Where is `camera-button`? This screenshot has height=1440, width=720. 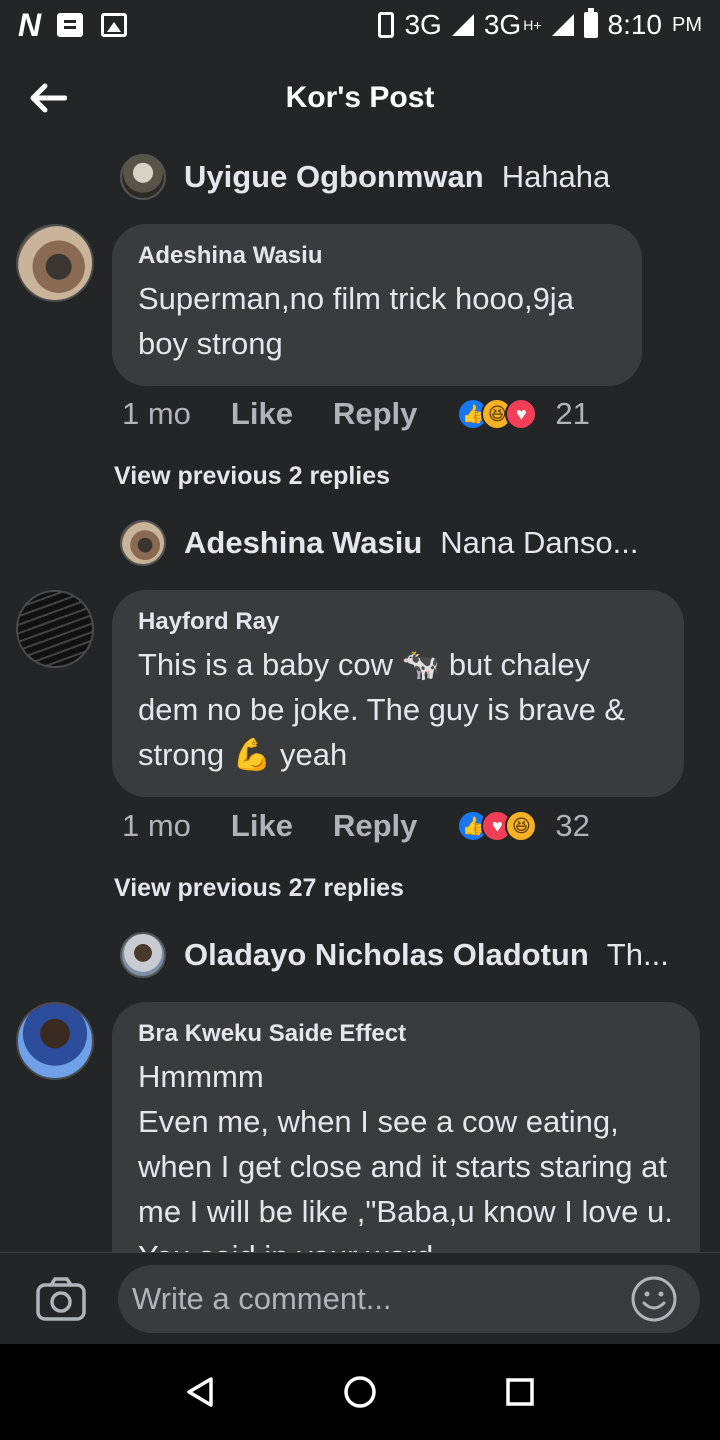
camera-button is located at coordinates (61, 1299).